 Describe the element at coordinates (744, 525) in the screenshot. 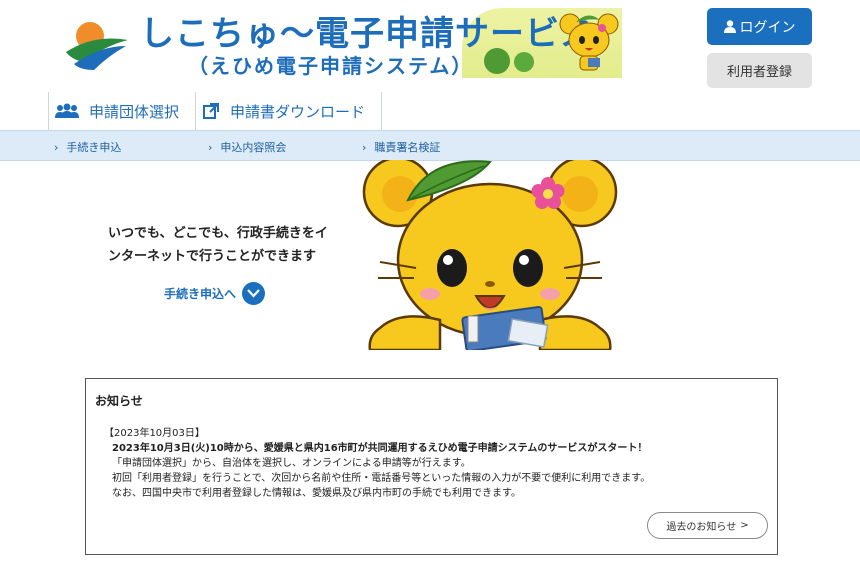

I see `chevron-right-icon: >` at that location.